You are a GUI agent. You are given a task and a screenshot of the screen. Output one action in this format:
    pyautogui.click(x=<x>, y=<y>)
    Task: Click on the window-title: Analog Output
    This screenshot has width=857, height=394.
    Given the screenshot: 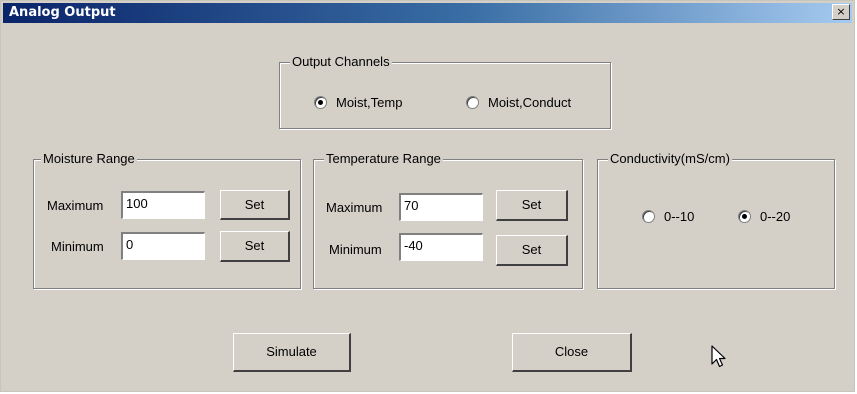 What is the action you would take?
    pyautogui.click(x=62, y=12)
    